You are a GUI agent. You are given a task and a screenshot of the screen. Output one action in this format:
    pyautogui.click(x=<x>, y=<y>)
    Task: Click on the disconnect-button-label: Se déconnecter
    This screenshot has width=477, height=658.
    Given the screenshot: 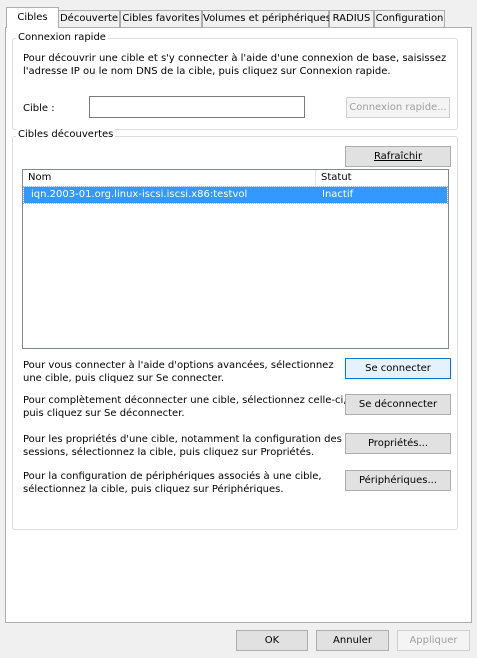 What is the action you would take?
    pyautogui.click(x=398, y=404)
    